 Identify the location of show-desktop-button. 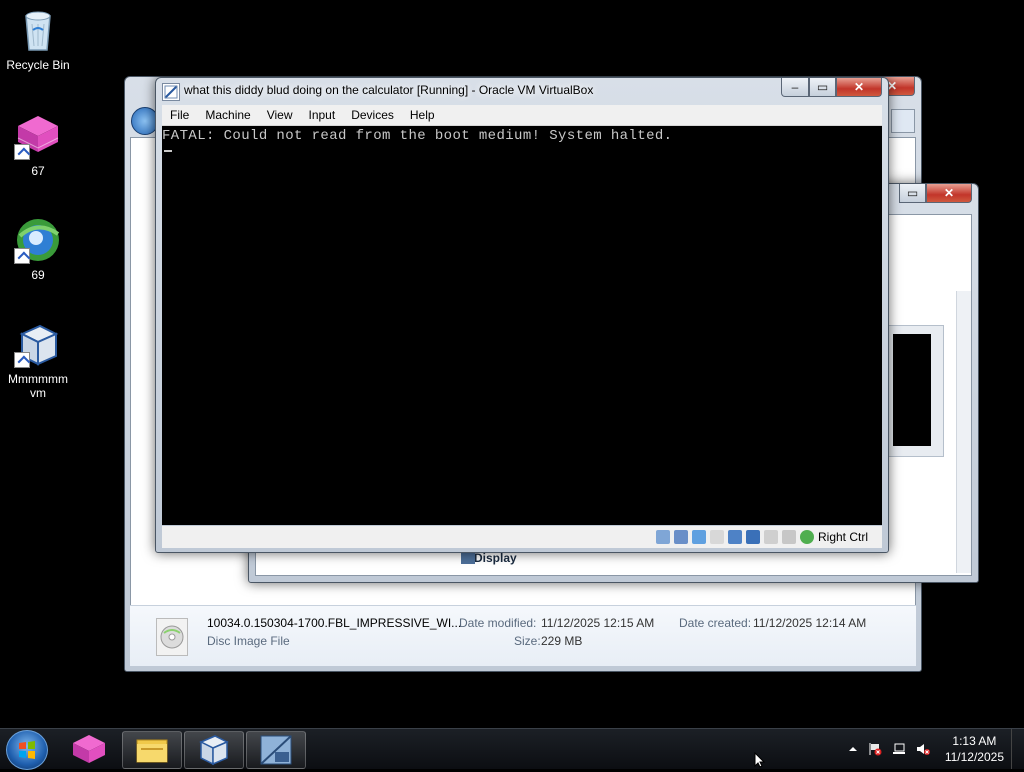
(1017, 749).